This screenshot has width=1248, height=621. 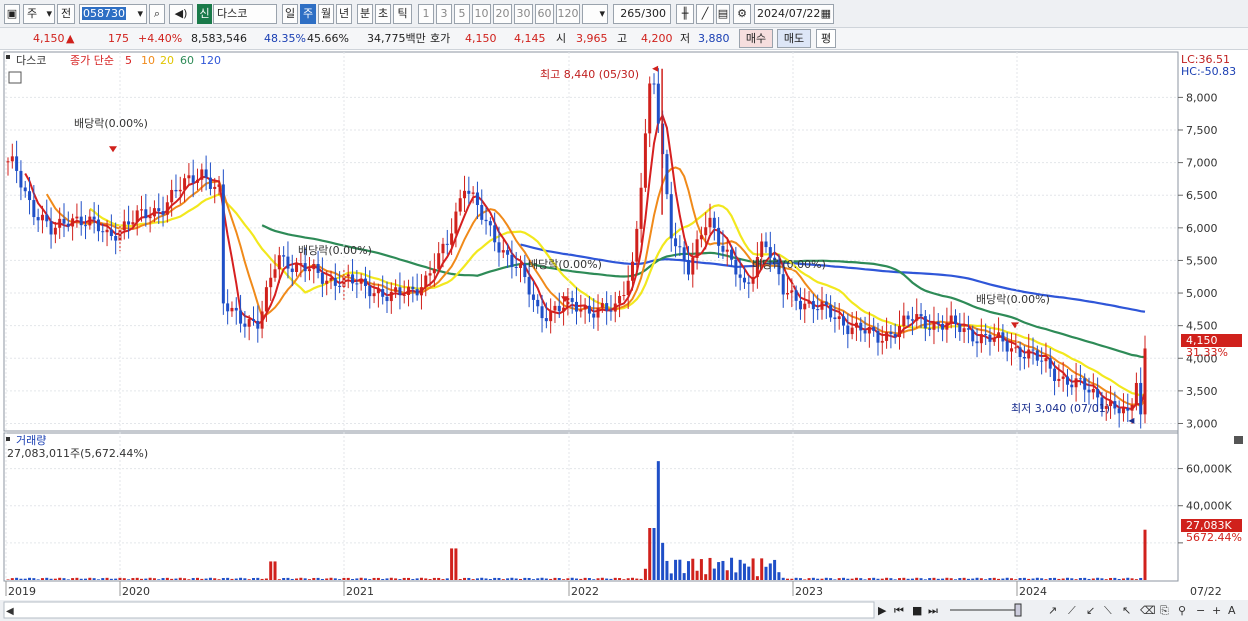 What do you see at coordinates (290, 14) in the screenshot?
I see `tab-day: 일` at bounding box center [290, 14].